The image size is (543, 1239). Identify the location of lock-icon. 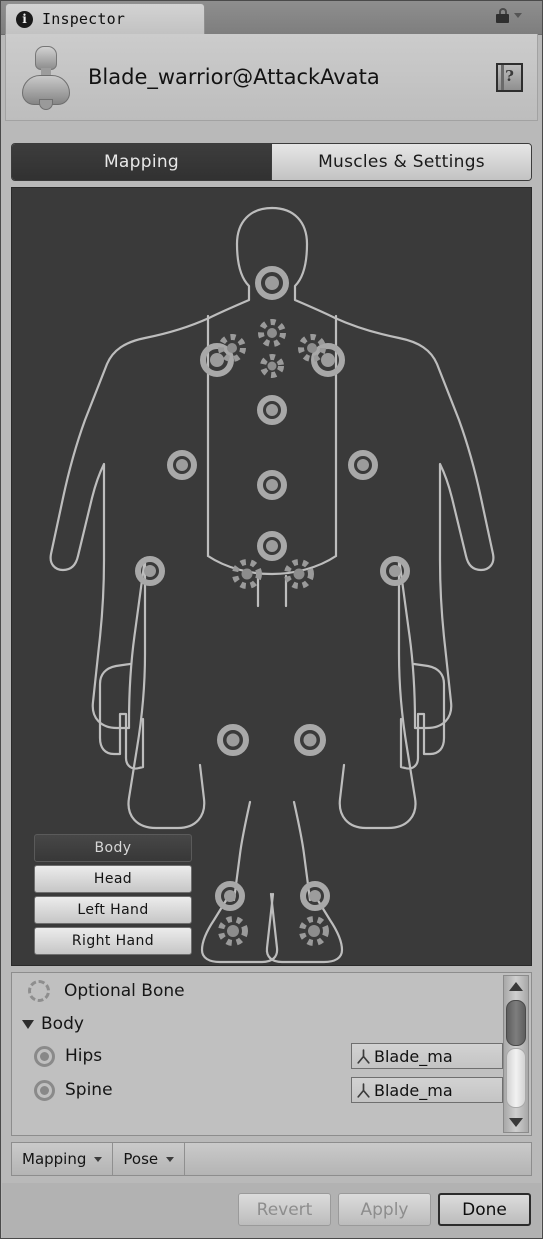
(502, 15).